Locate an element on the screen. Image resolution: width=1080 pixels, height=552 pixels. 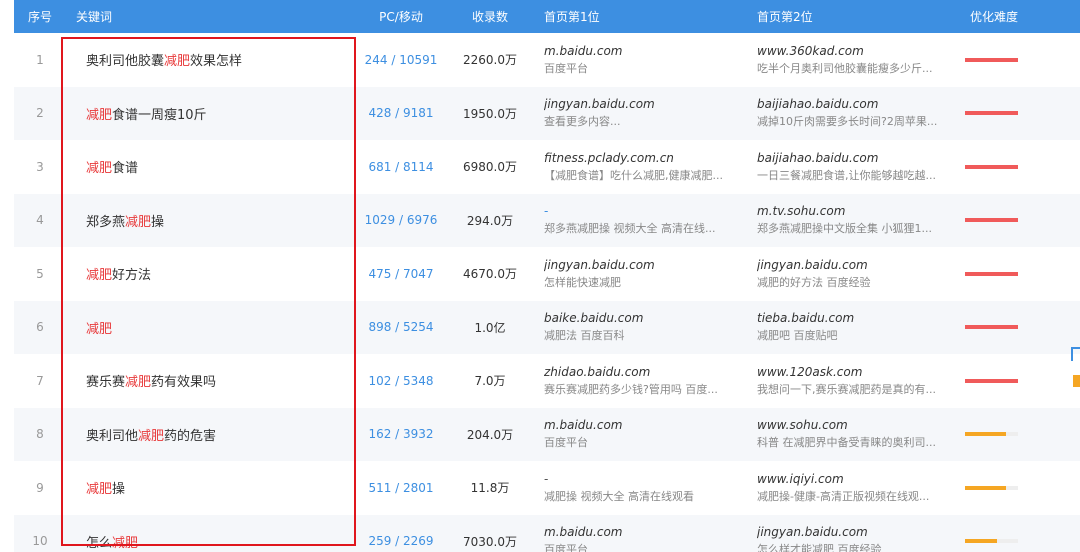
first-position-cell: jingyan.baidu.com 怎样能快速减肥 is located at coordinates (640, 274).